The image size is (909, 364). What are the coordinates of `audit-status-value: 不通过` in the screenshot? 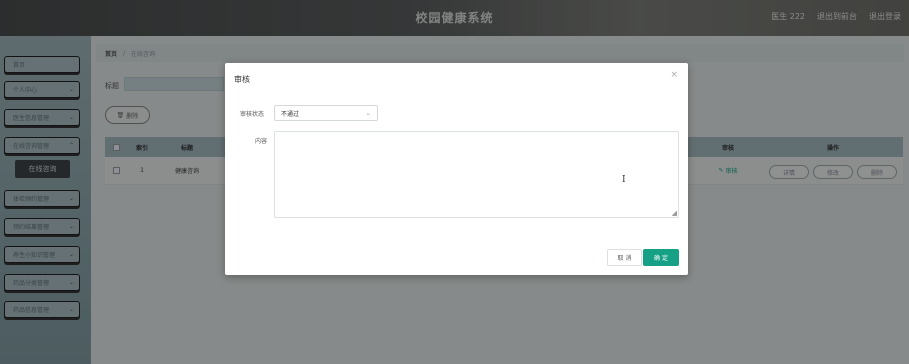 It's located at (290, 114).